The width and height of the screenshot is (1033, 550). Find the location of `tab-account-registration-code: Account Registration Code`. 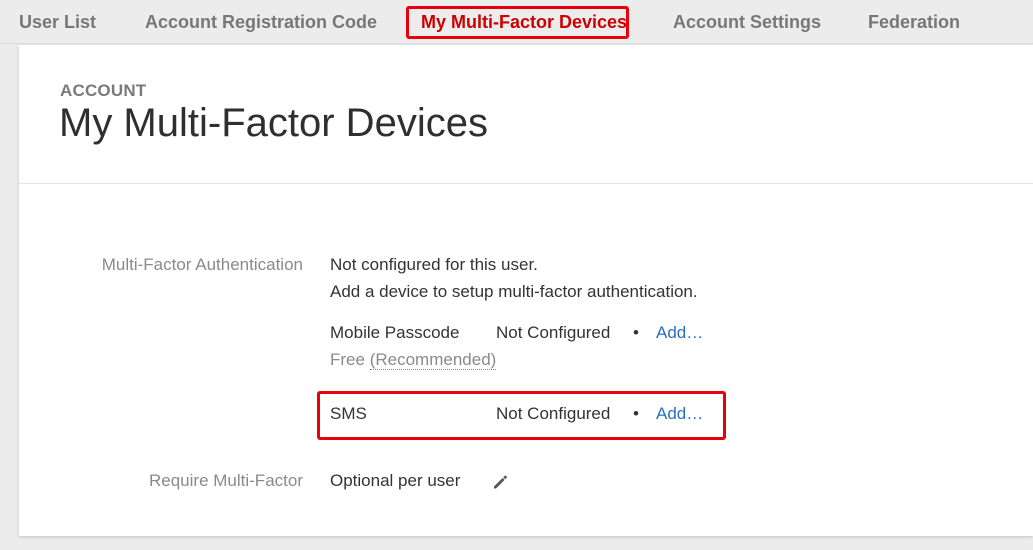

tab-account-registration-code: Account Registration Code is located at coordinates (261, 22).